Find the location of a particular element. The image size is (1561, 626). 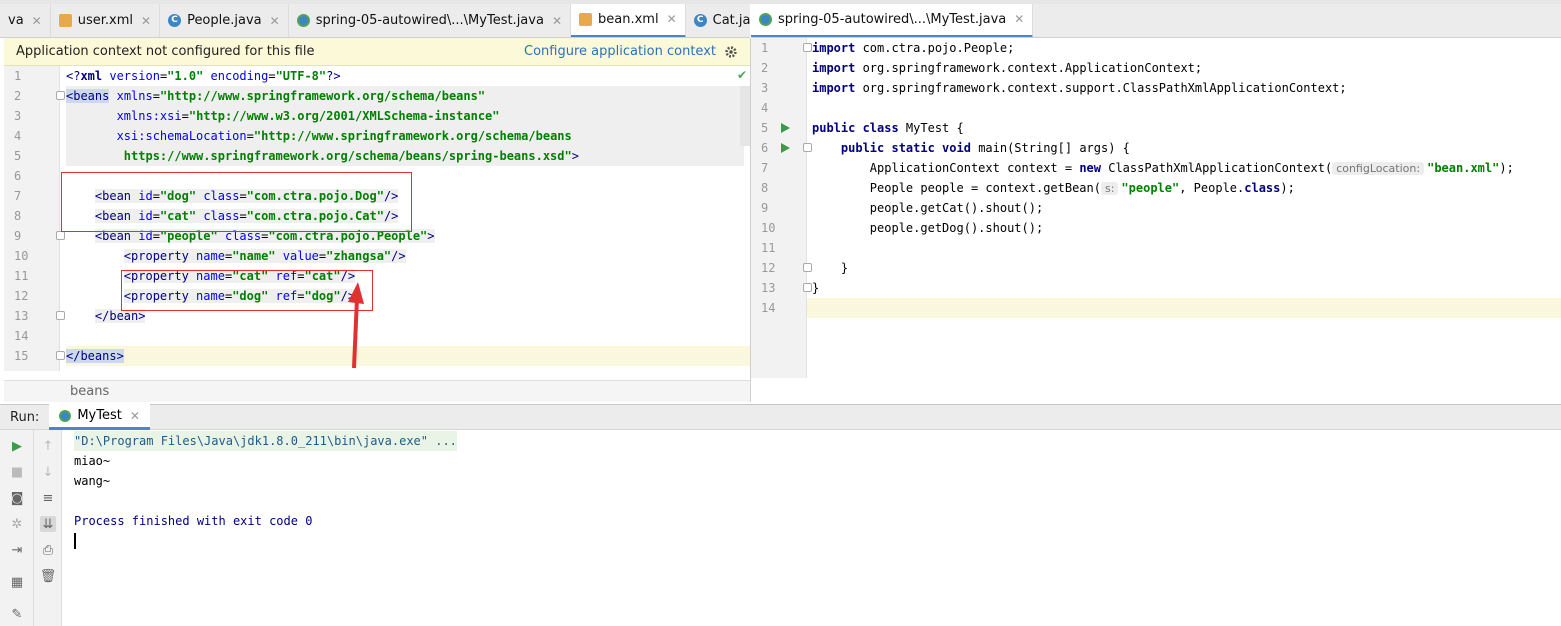

line-number: 4 is located at coordinates (765, 108).